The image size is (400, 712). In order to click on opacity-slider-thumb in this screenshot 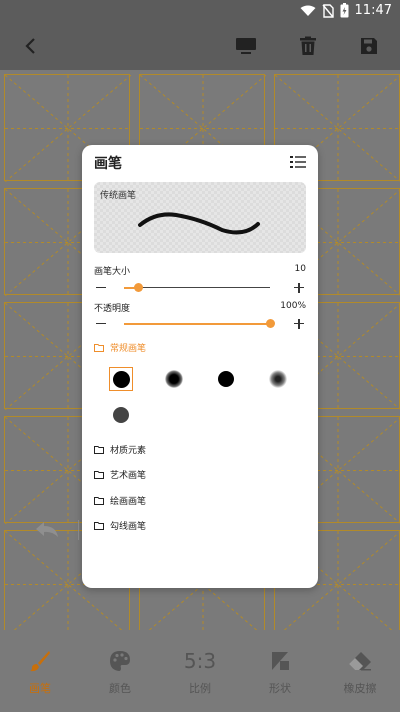, I will do `click(270, 323)`.